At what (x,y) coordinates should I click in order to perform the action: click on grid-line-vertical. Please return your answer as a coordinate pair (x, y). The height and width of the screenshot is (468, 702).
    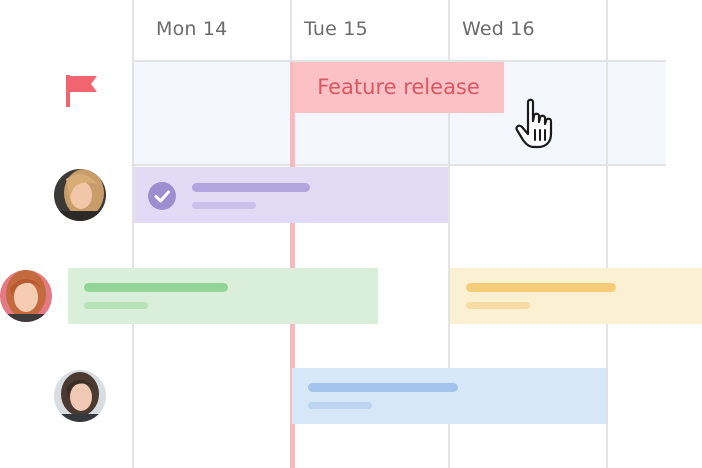
    Looking at the image, I should click on (607, 114).